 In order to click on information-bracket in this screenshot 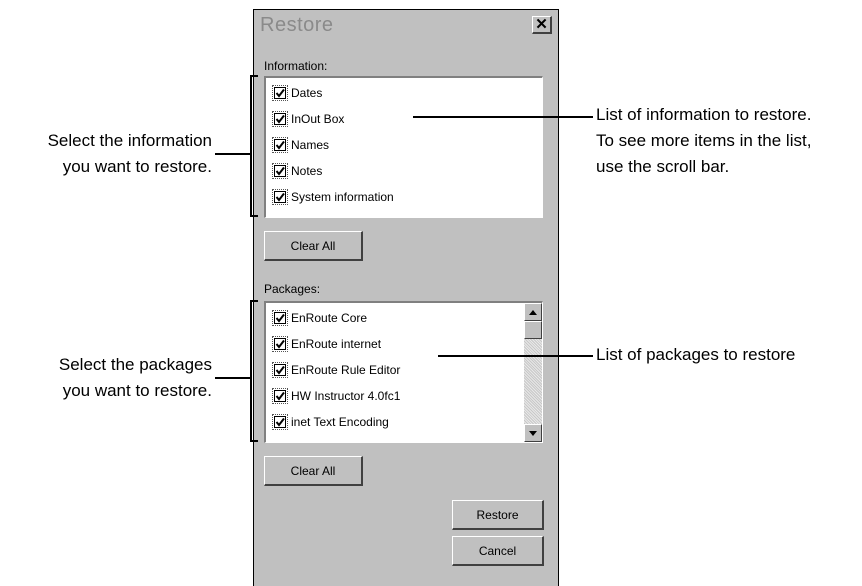, I will do `click(254, 146)`.